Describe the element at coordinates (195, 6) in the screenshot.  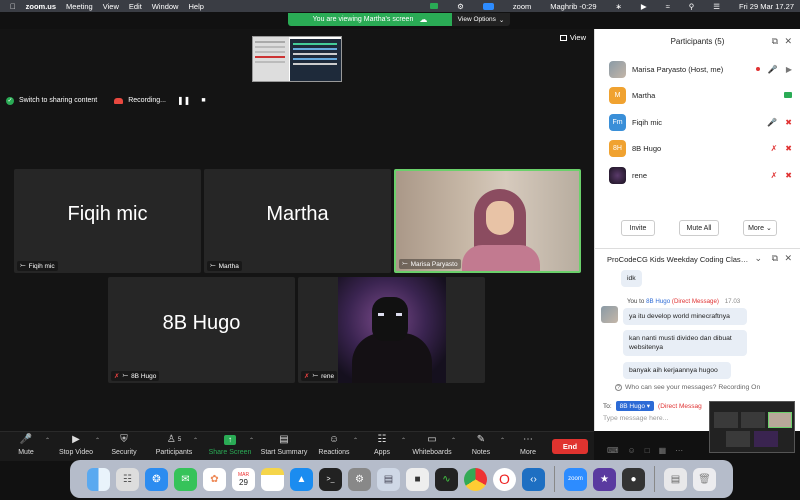
I see `menu-help: Help` at that location.